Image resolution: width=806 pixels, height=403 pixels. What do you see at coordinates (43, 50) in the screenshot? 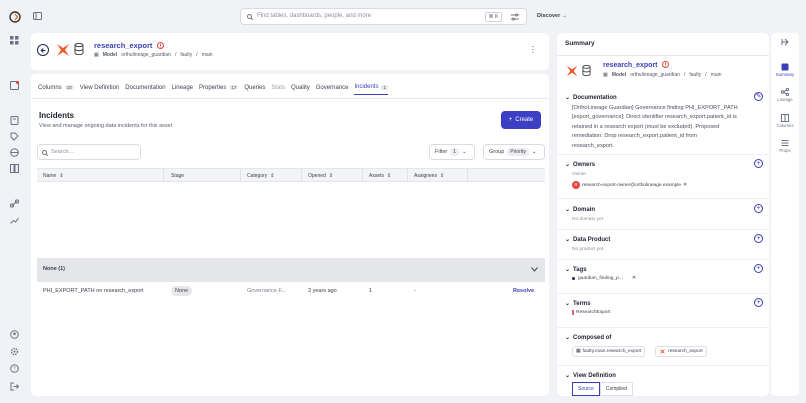
I see `back-button` at bounding box center [43, 50].